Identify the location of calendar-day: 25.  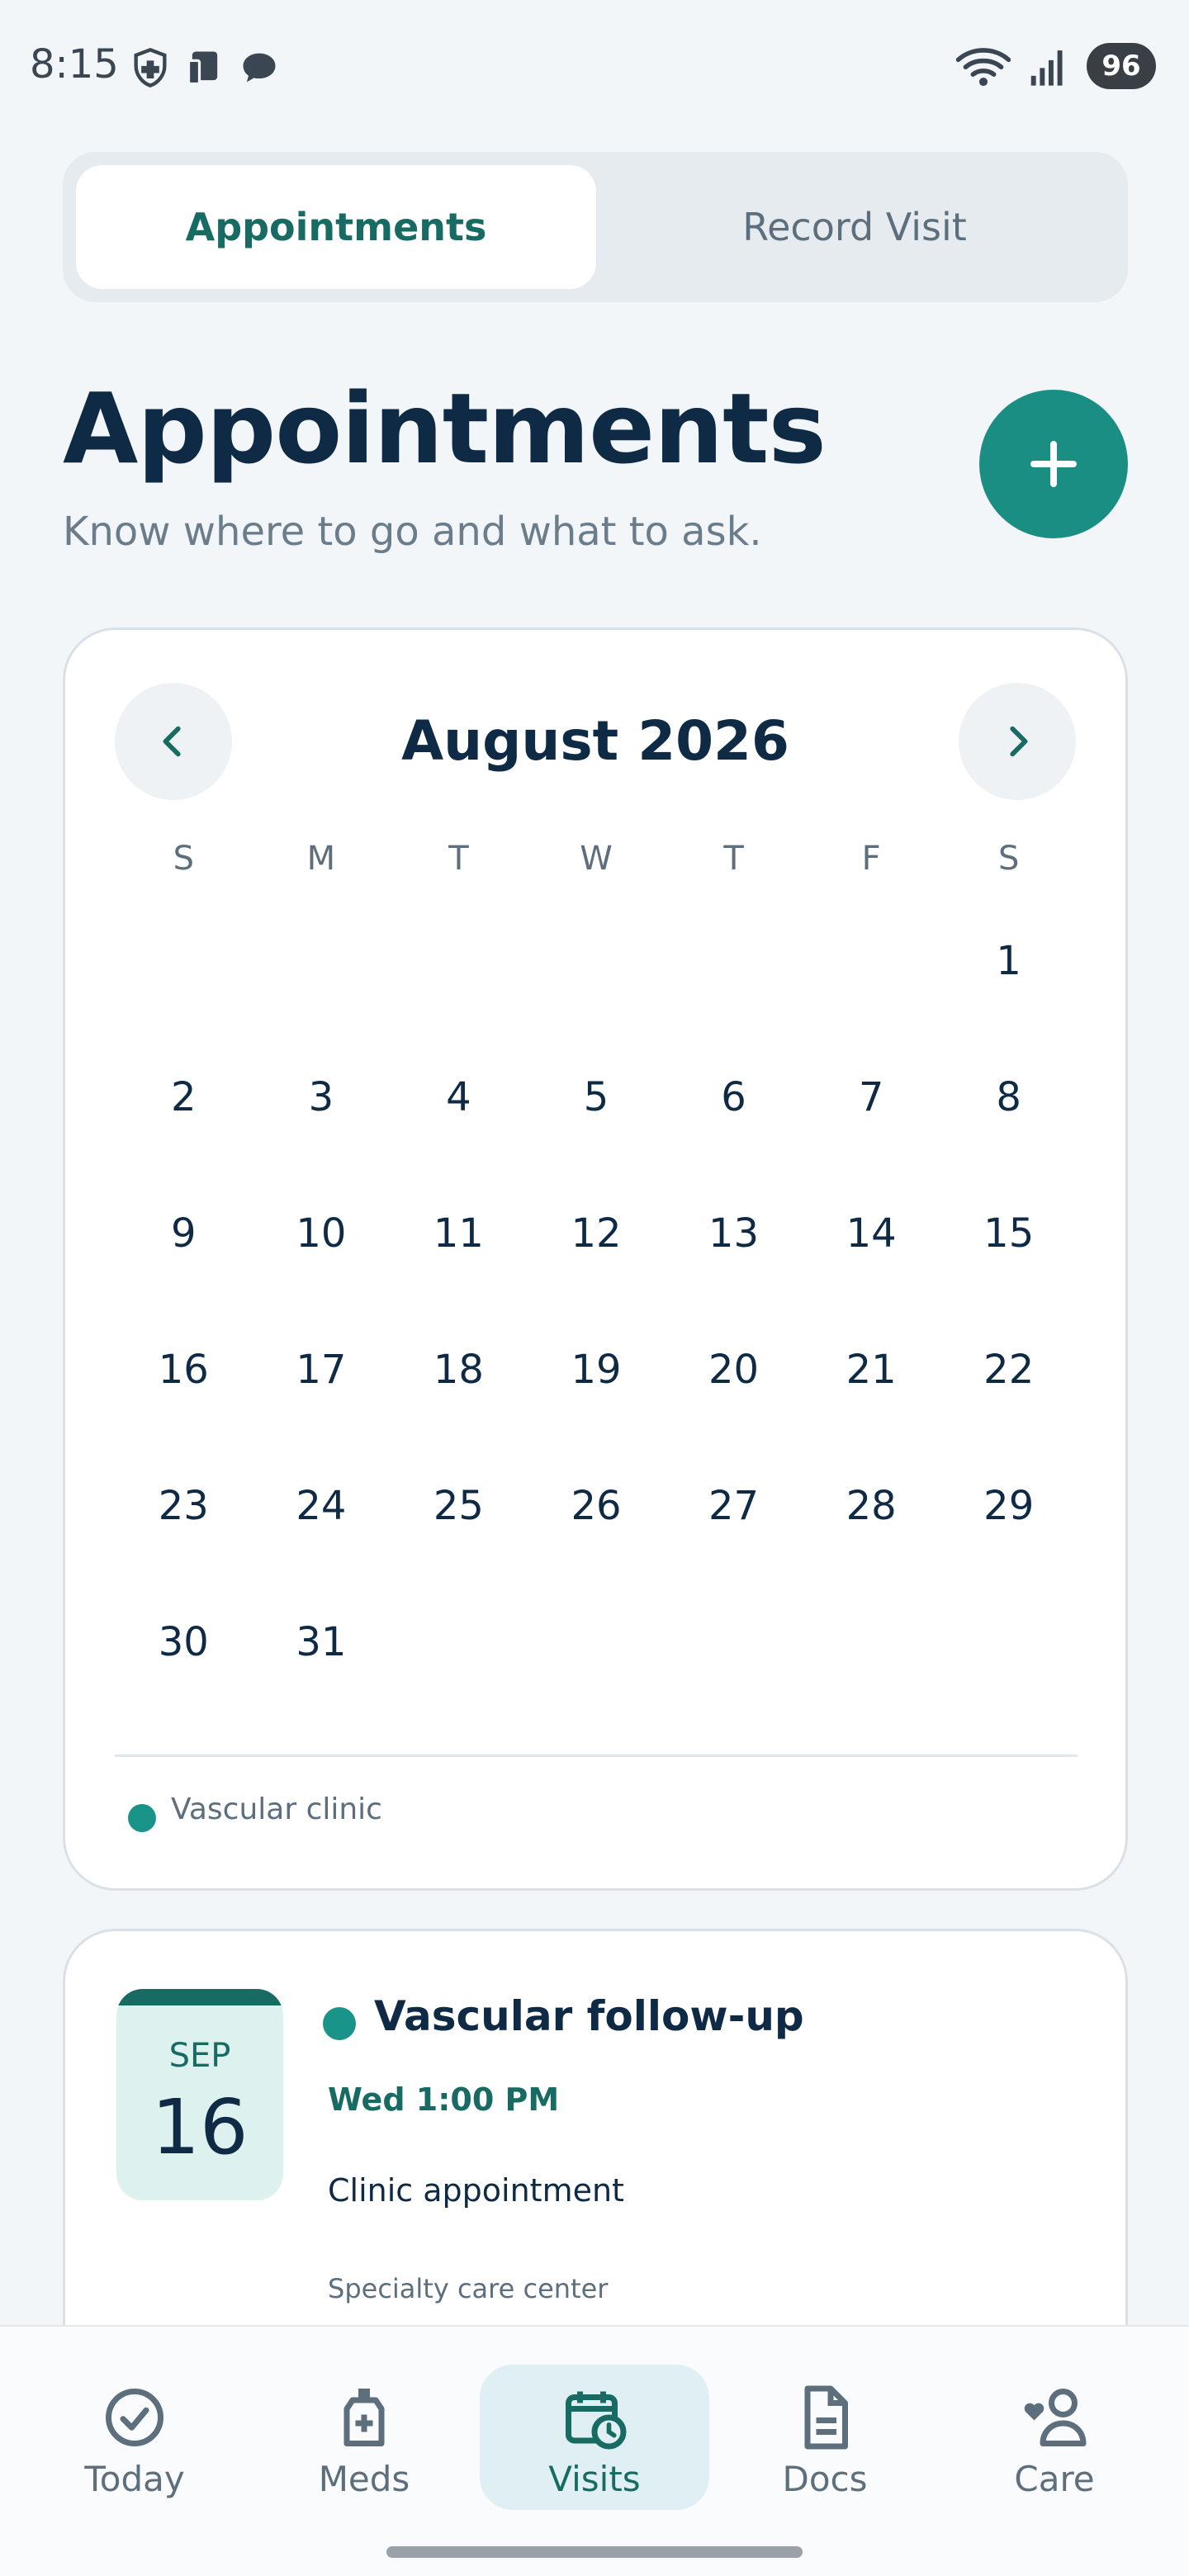
(459, 1505).